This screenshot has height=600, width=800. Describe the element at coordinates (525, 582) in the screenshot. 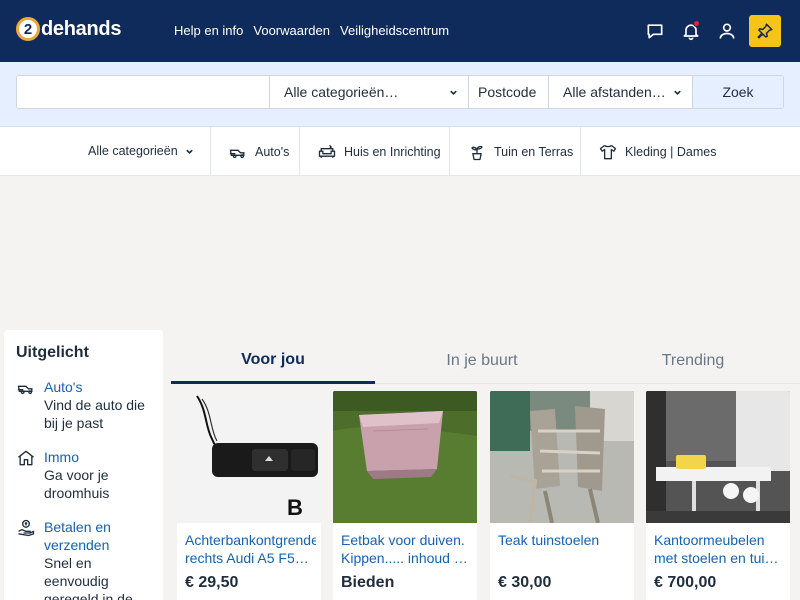

I see `listing-price: € 30,00` at that location.